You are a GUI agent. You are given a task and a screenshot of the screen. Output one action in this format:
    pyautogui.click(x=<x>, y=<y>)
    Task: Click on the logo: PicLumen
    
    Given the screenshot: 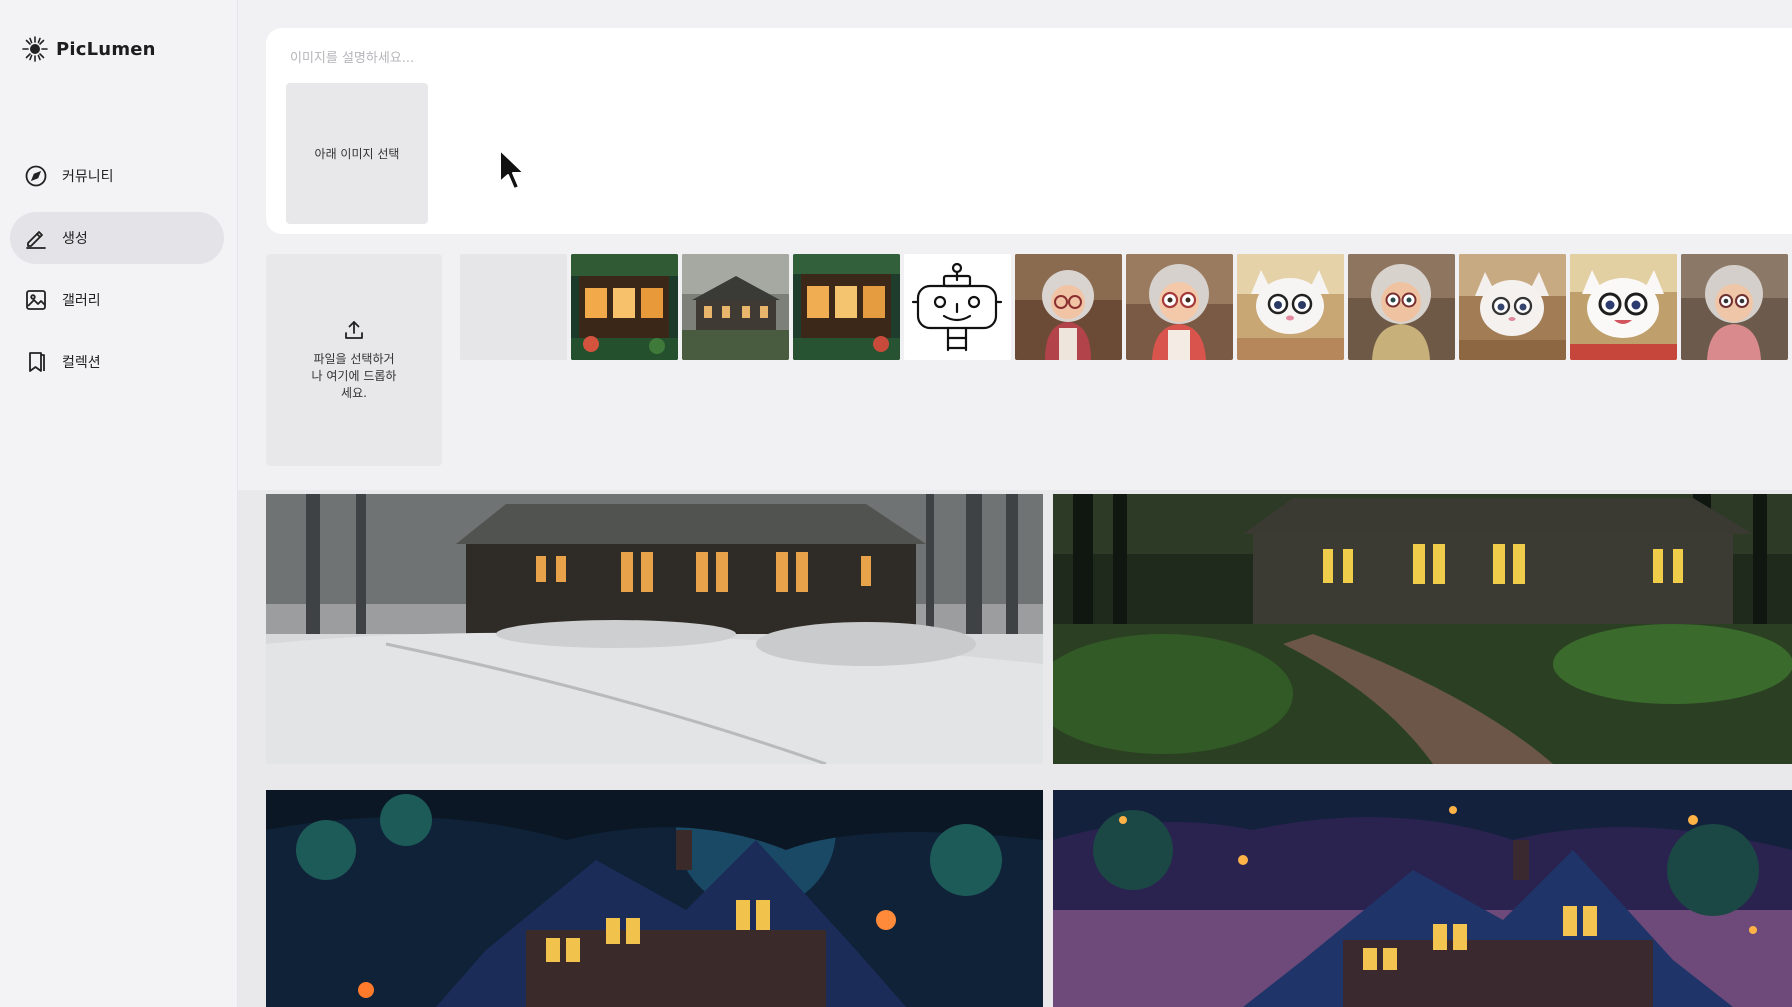 What is the action you would take?
    pyautogui.click(x=89, y=49)
    